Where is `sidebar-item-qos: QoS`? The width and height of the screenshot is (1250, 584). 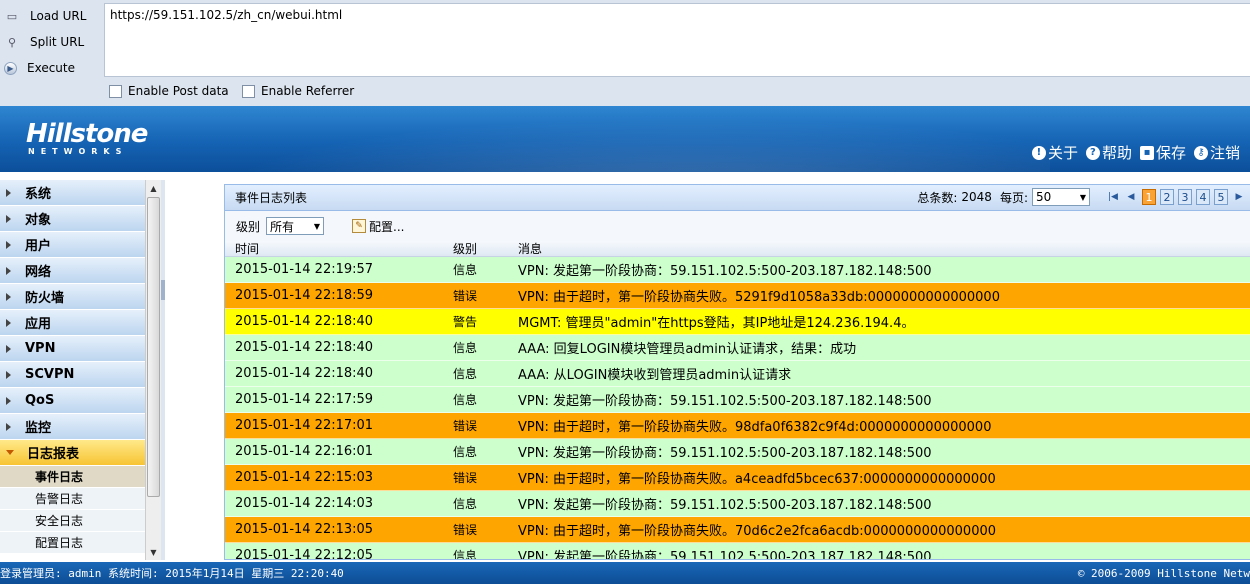 sidebar-item-qos: QoS is located at coordinates (72, 401).